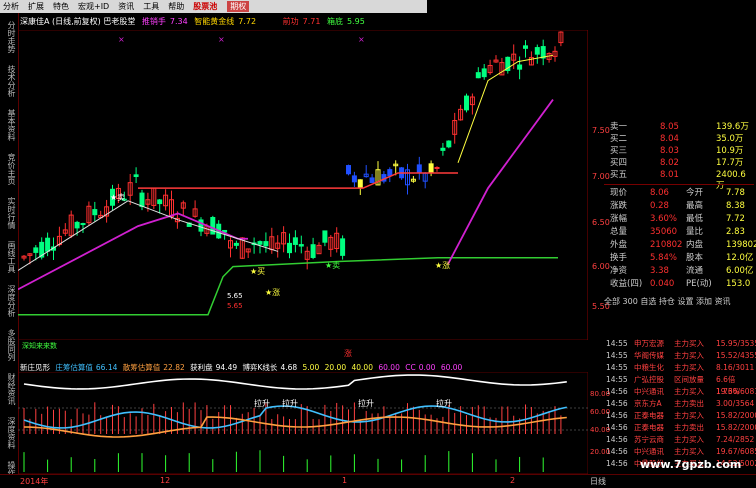 This screenshot has width=756, height=488. I want to click on stat-value: 2.83, so click(735, 232).